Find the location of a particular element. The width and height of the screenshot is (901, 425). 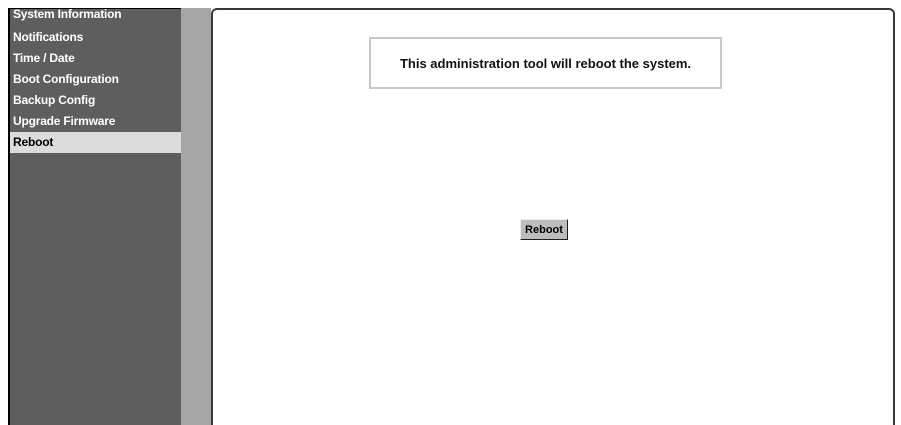

sidebar-item-notifications: Notifications is located at coordinates (95, 37).